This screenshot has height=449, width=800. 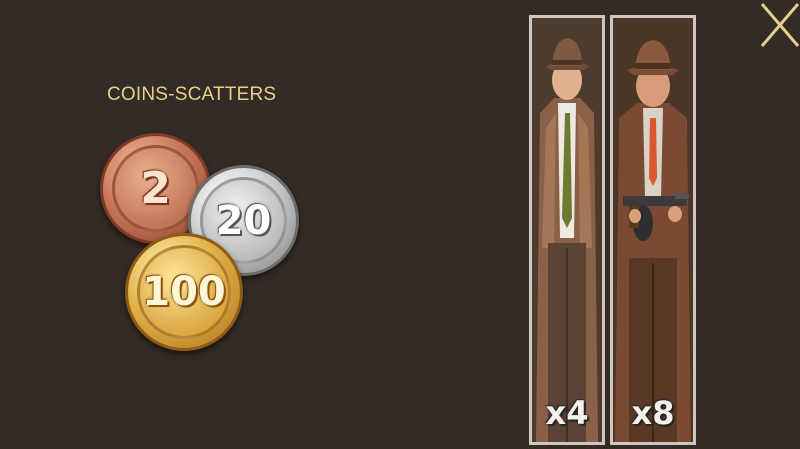 I want to click on multiplier-x8: x8, so click(x=653, y=413).